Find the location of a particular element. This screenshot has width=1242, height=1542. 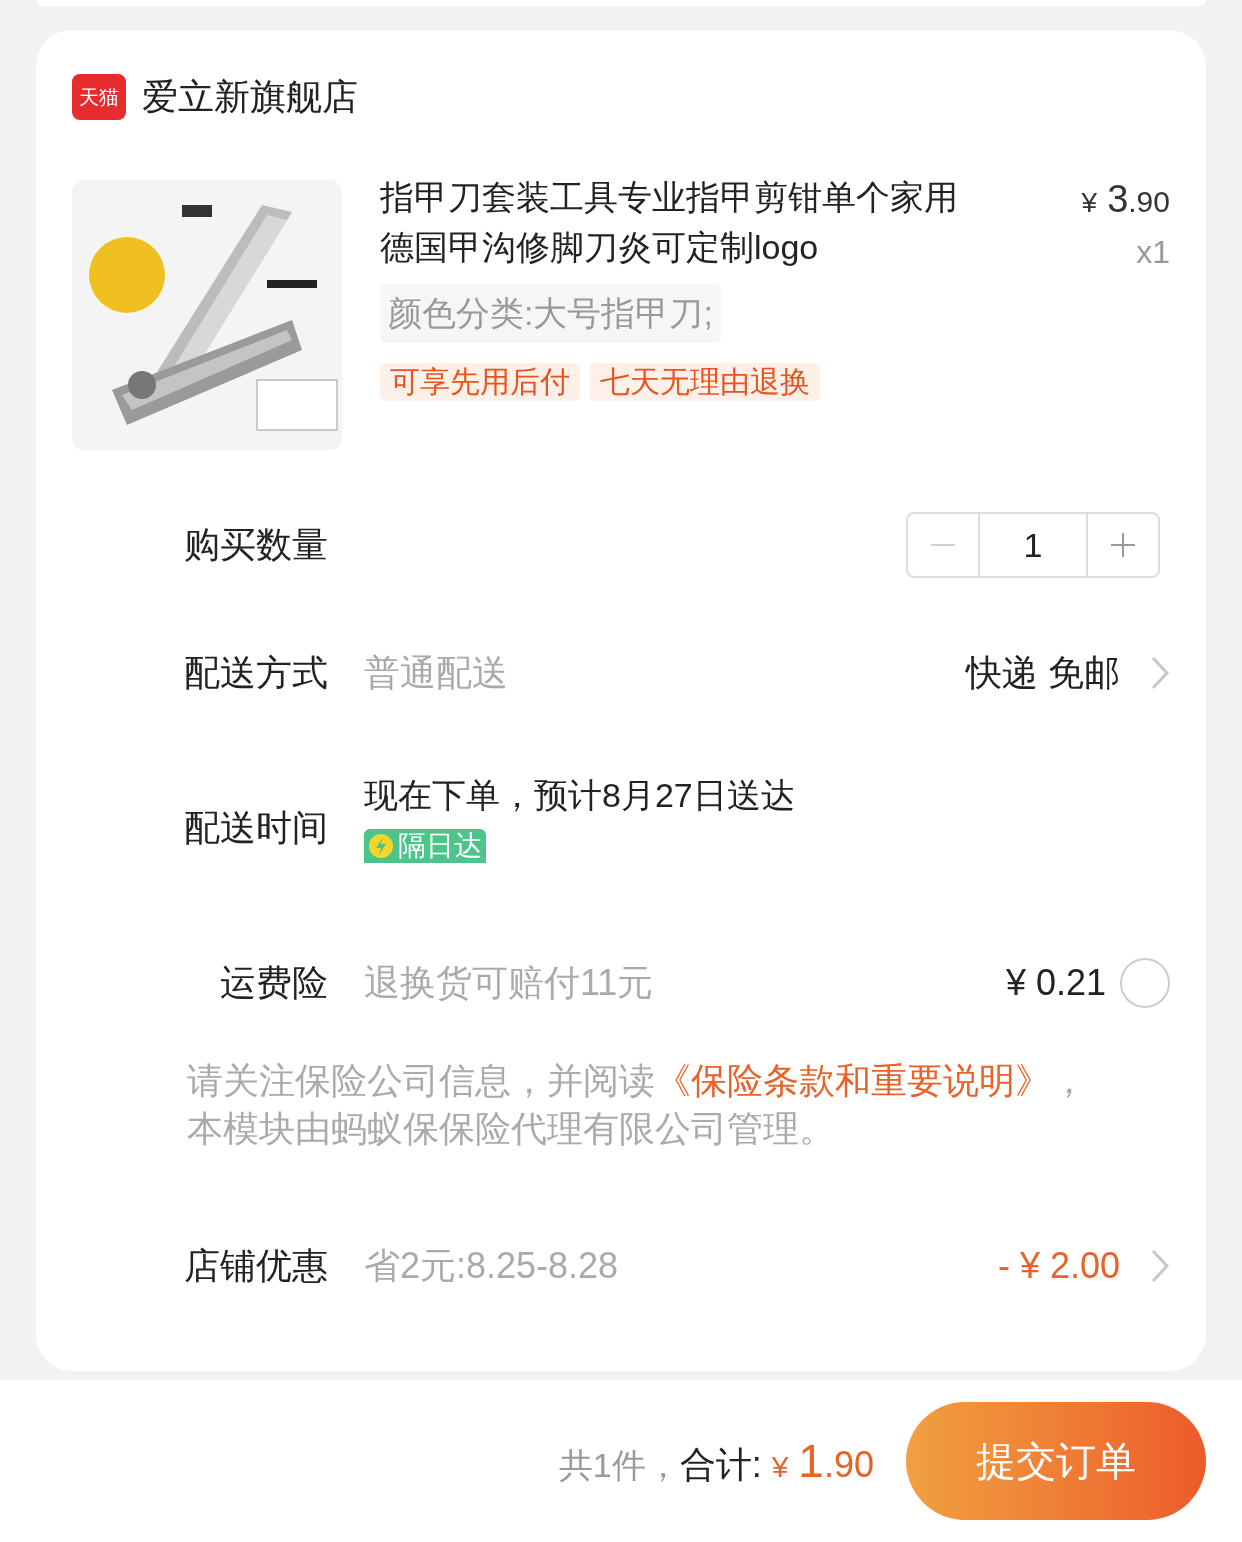

insurance-notice: 请关注保险公司信息，并阅读《保险条款和重要说明》，本模块由蚂蚁保保险代理有限公司管理。 is located at coordinates (637, 1105).